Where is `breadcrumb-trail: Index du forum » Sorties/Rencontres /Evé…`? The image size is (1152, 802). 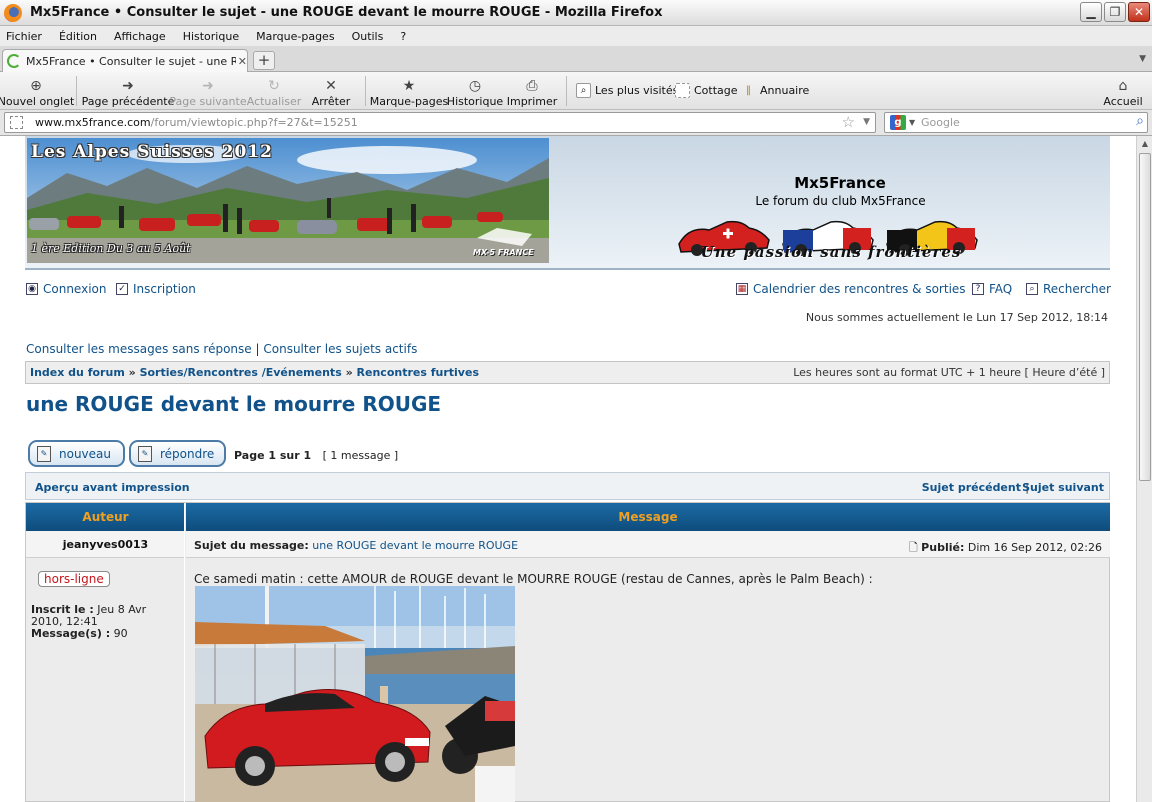
breadcrumb-trail: Index du forum » Sorties/Rencontres /Evé… is located at coordinates (254, 372).